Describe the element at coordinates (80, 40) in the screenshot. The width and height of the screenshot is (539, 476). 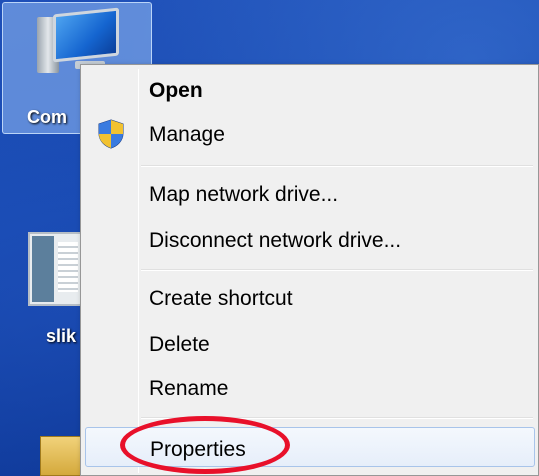
I see `computer-icon` at that location.